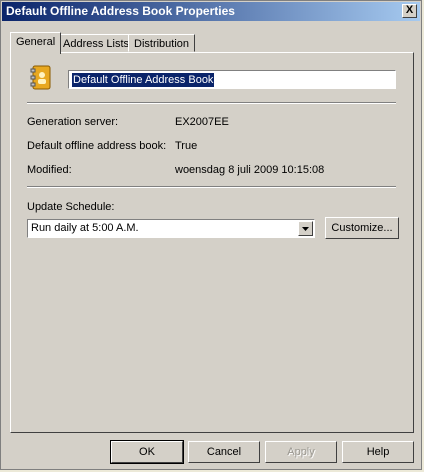 This screenshot has width=424, height=472. Describe the element at coordinates (378, 452) in the screenshot. I see `help-button: Help` at that location.